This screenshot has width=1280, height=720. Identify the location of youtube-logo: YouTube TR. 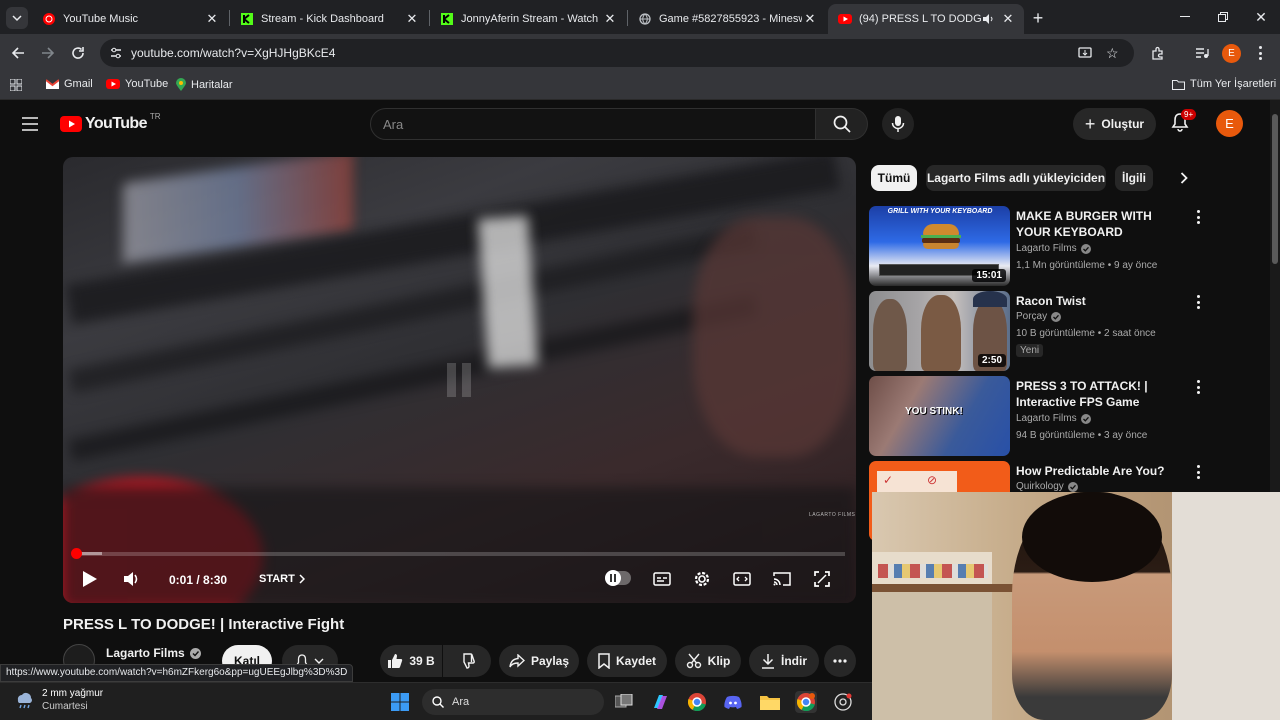
(110, 122).